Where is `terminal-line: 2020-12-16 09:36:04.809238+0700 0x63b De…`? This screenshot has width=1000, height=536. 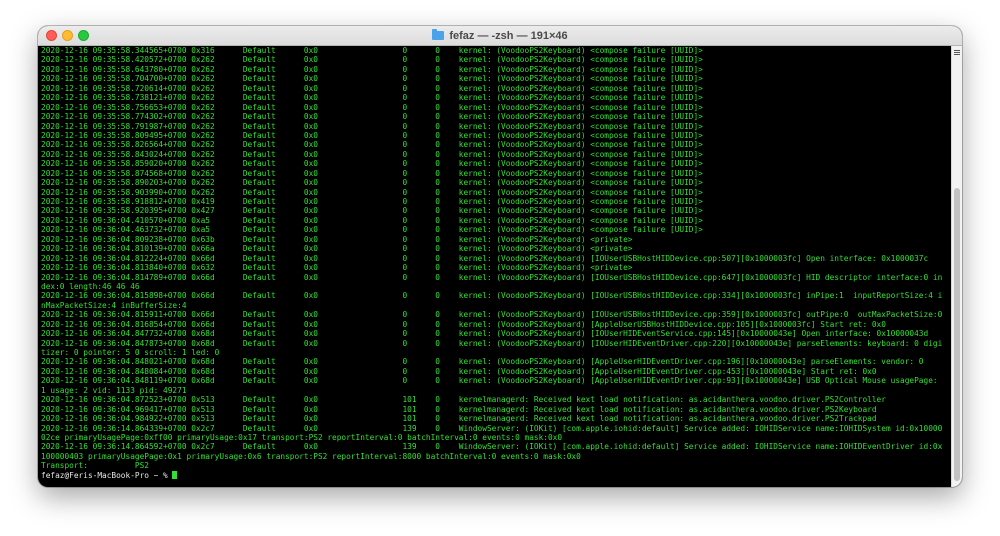
terminal-line: 2020-12-16 09:36:04.809238+0700 0x63b De… is located at coordinates (337, 239).